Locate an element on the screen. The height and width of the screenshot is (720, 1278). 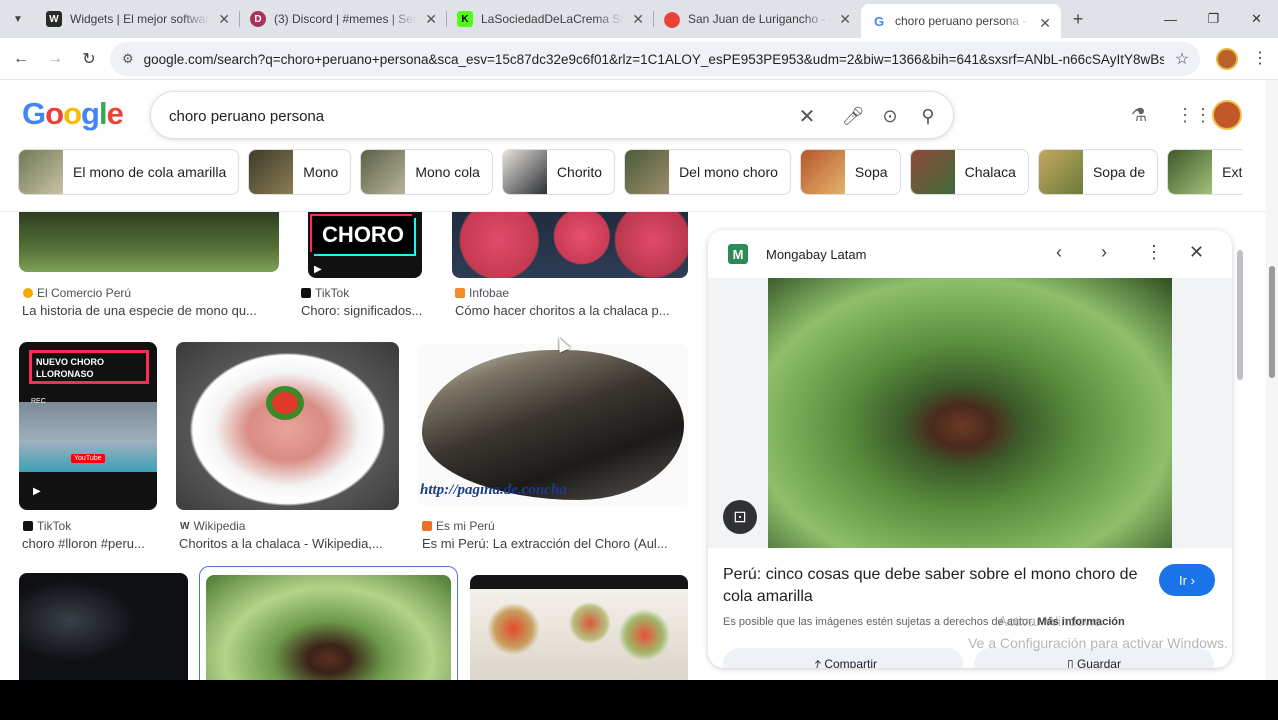
search-box: ✕ 🎤︎ ⊙ ⚲ is located at coordinates (552, 115).